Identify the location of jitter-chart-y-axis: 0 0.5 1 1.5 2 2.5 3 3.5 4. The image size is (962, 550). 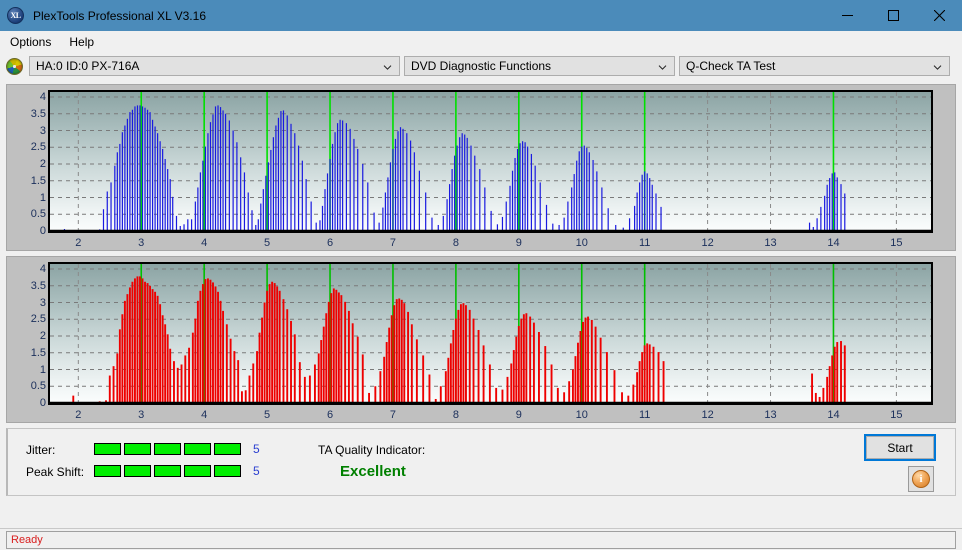
(28, 167).